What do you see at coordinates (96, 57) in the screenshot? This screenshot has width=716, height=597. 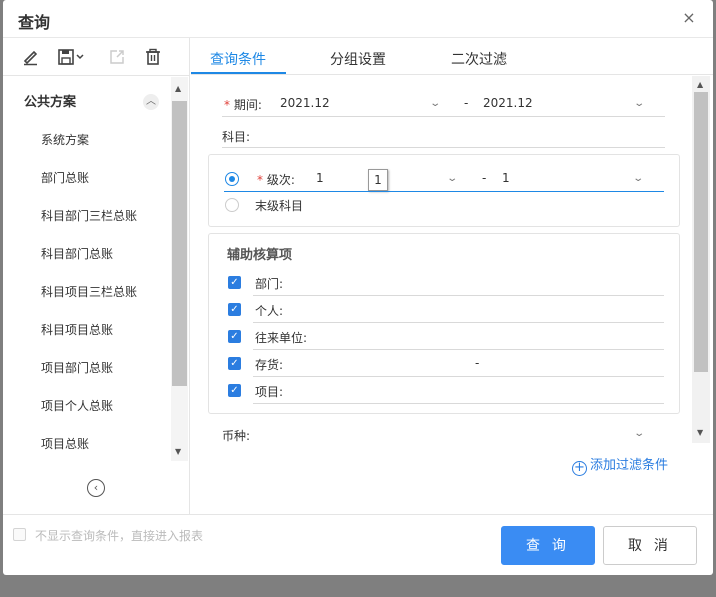 I see `scheme-toolbar` at bounding box center [96, 57].